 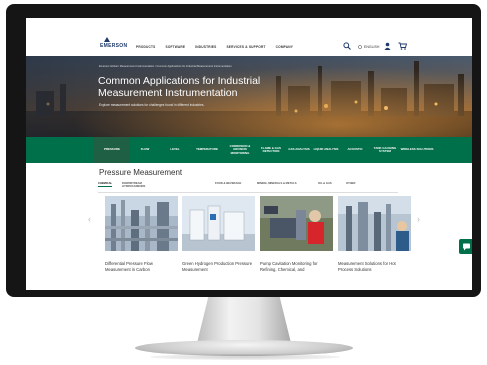 What do you see at coordinates (347, 46) in the screenshot?
I see `search-icon` at bounding box center [347, 46].